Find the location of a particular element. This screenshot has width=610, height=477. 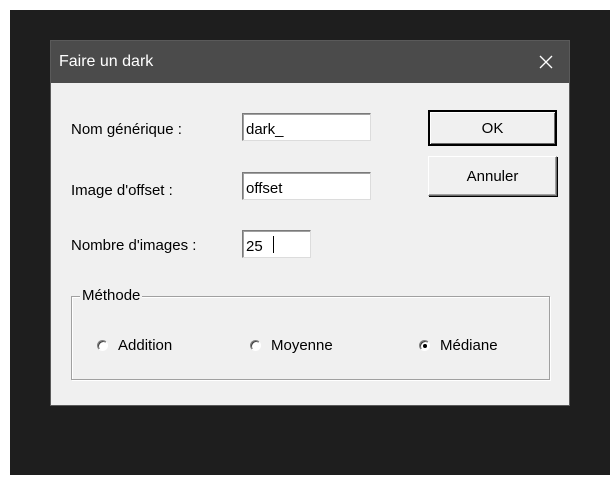

image-count-field is located at coordinates (276, 244).